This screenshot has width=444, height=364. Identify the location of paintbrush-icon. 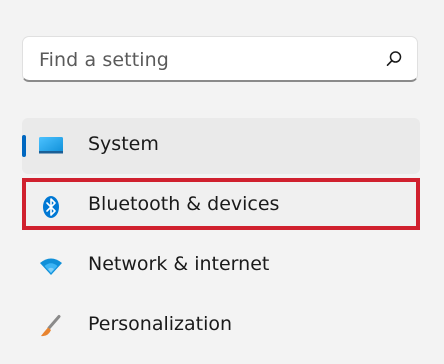
(51, 326).